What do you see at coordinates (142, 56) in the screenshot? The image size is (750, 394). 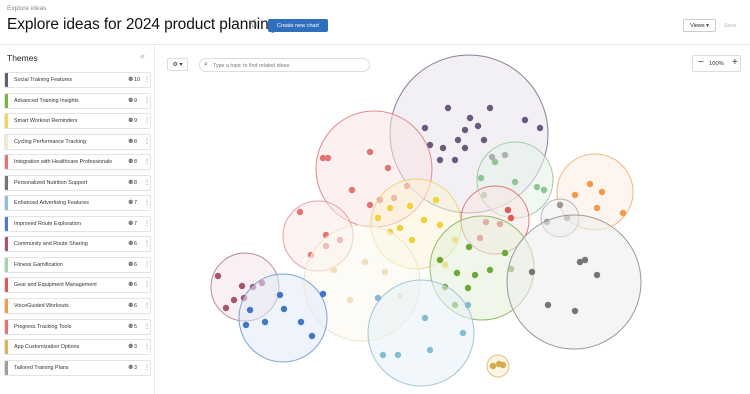 I see `collapse-sidebar-icon: «` at bounding box center [142, 56].